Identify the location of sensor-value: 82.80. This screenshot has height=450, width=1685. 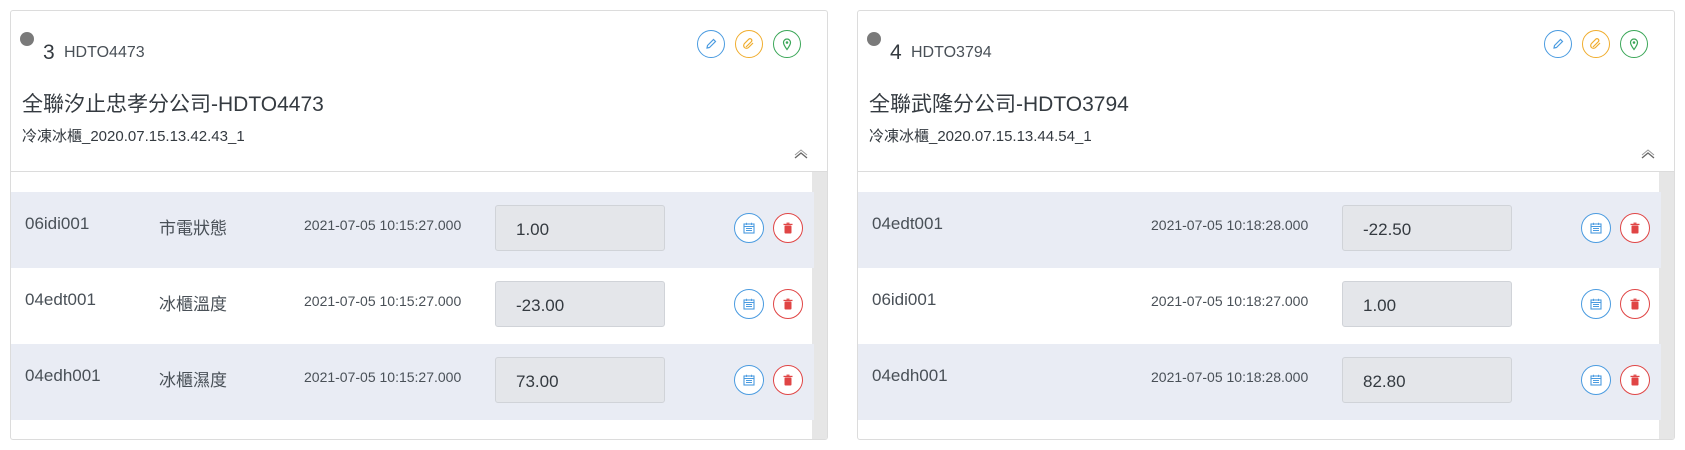
(1427, 380).